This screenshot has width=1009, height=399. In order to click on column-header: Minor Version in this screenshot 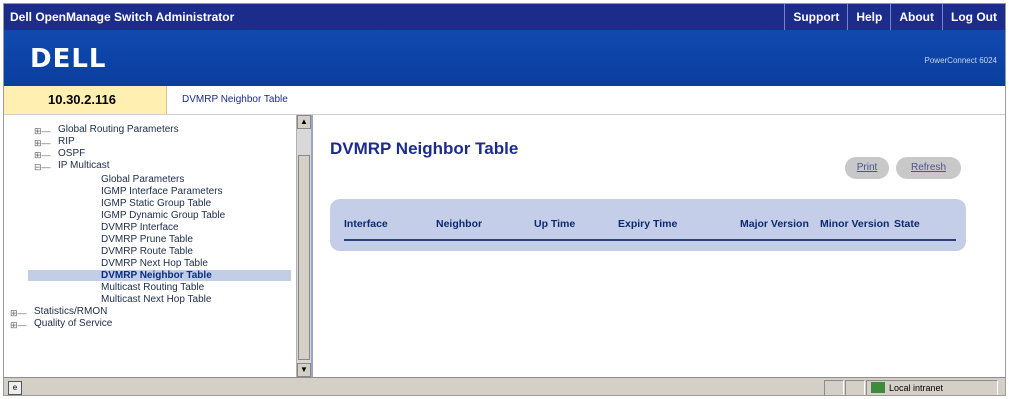, I will do `click(855, 224)`.